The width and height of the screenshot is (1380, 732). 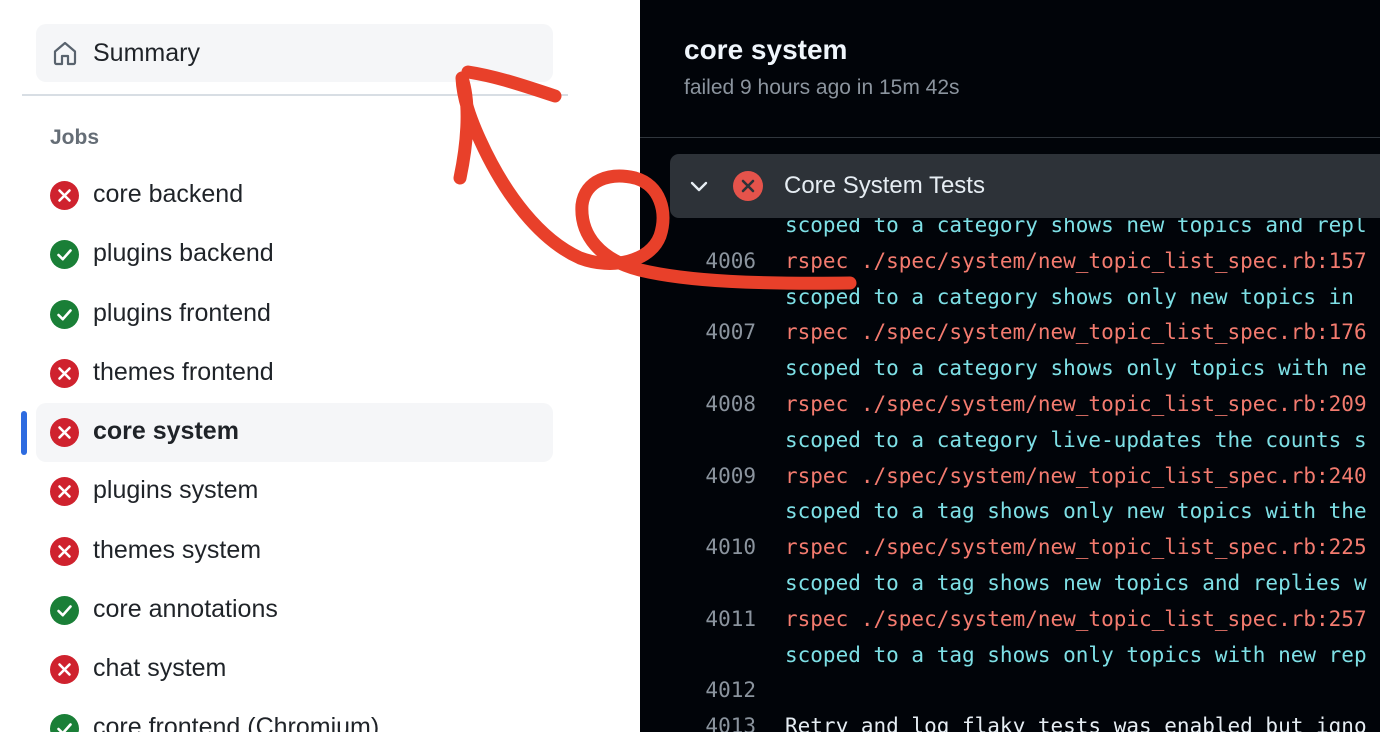 What do you see at coordinates (182, 312) in the screenshot?
I see `job-name: plugins frontend` at bounding box center [182, 312].